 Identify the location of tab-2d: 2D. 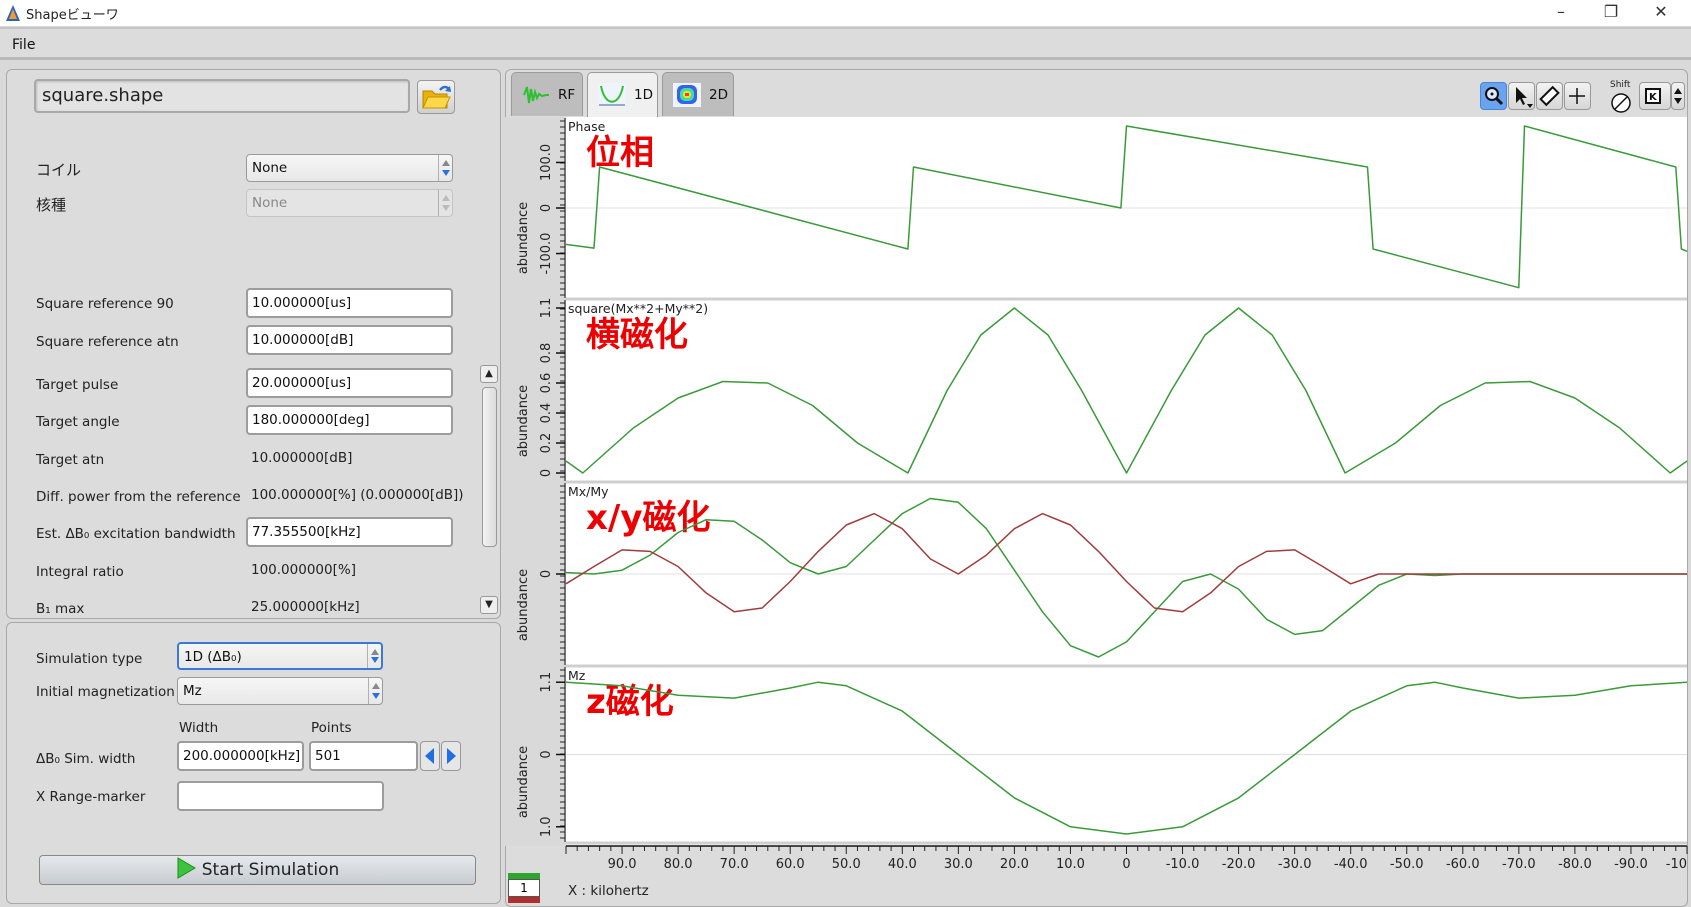
(698, 94).